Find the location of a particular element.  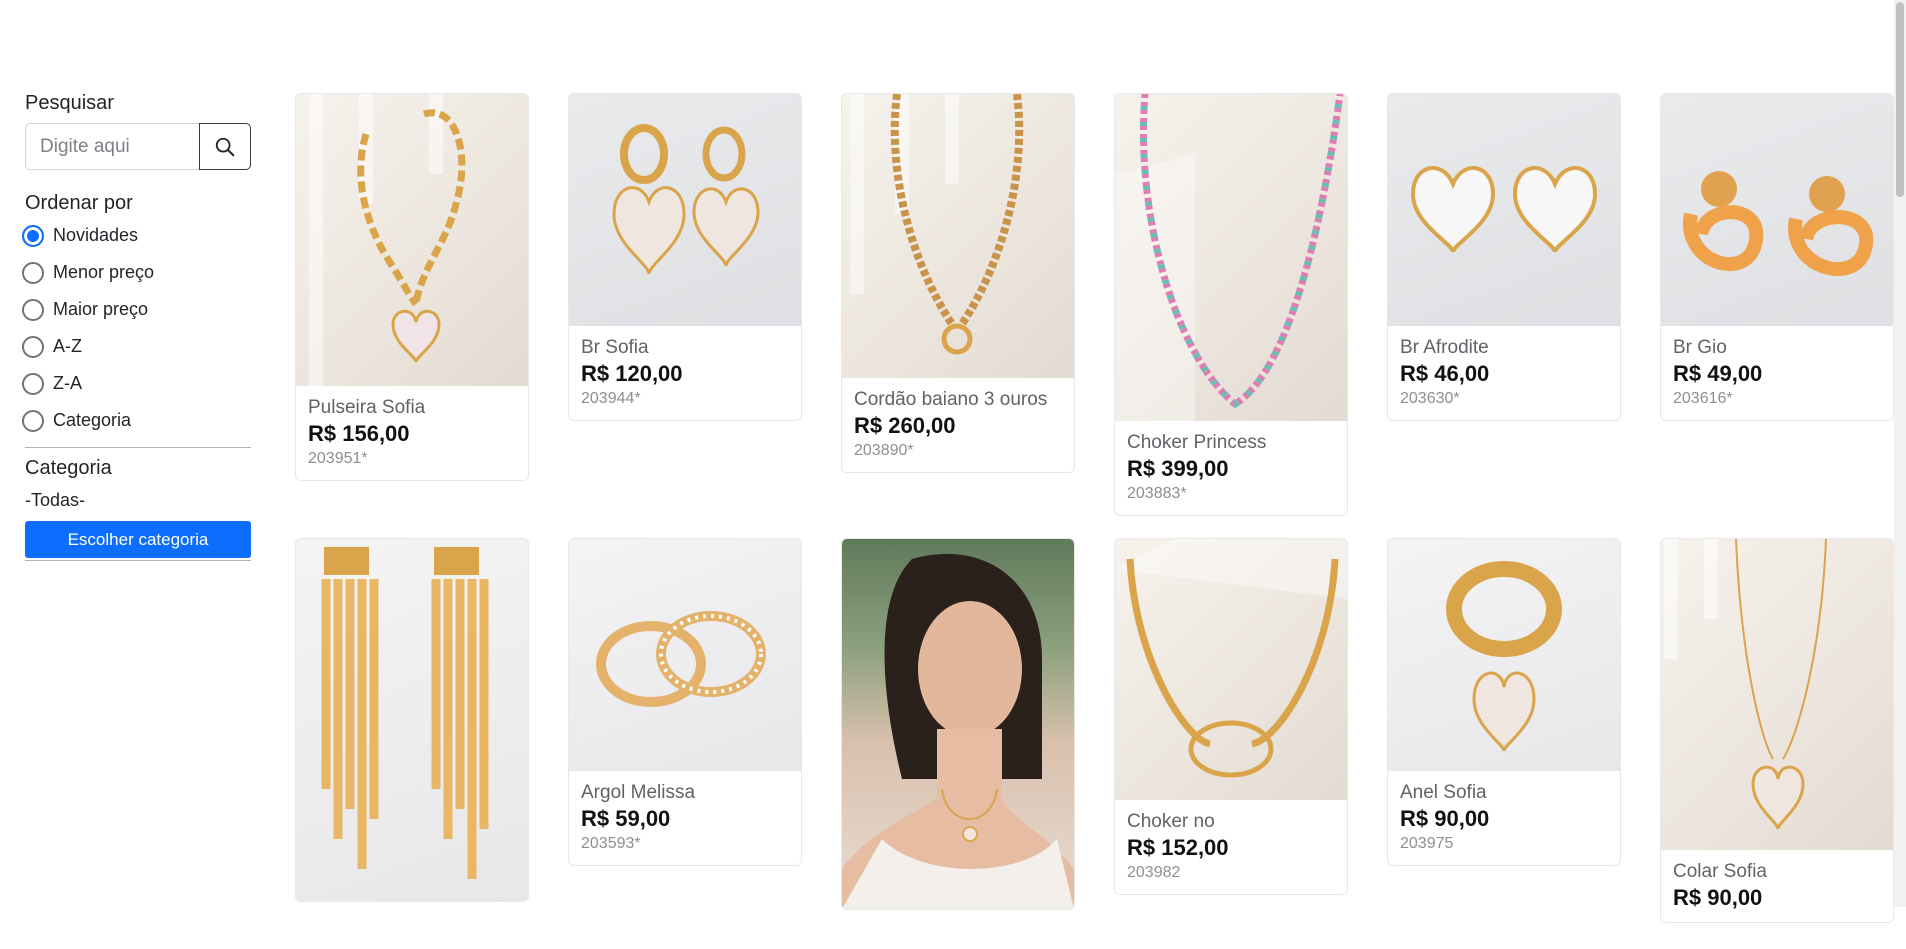

product-name: Colar Sofia is located at coordinates (1777, 872).